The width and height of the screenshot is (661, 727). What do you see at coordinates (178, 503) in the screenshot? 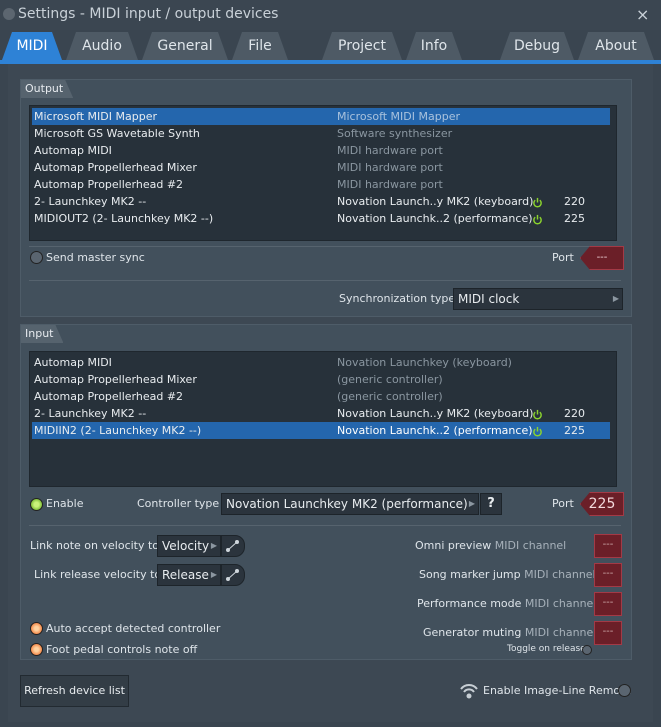
I see `controller-type-label: Controller type` at bounding box center [178, 503].